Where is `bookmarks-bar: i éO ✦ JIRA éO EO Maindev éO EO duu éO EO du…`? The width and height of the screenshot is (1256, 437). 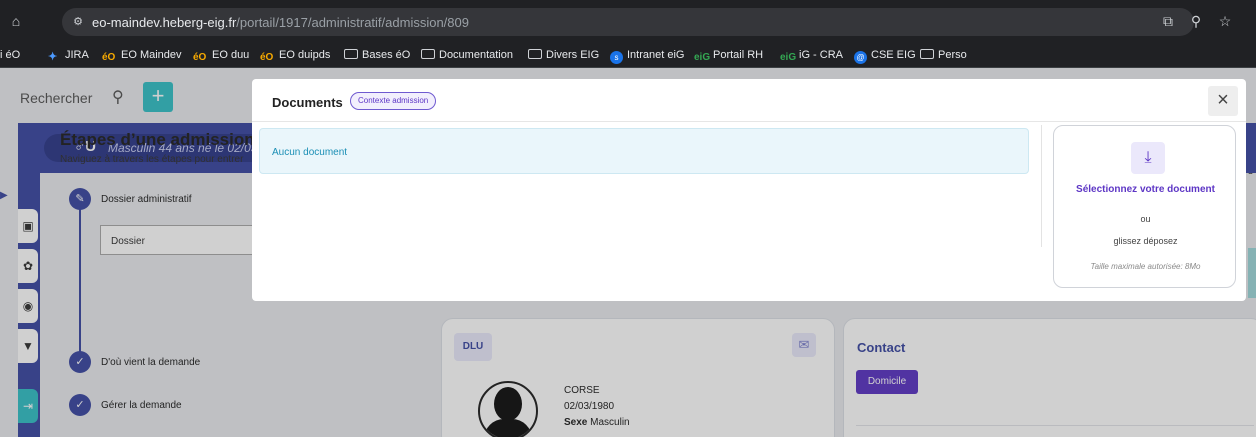 bookmarks-bar: i éO ✦ JIRA éO EO Maindev éO EO duu éO EO du… is located at coordinates (628, 55).